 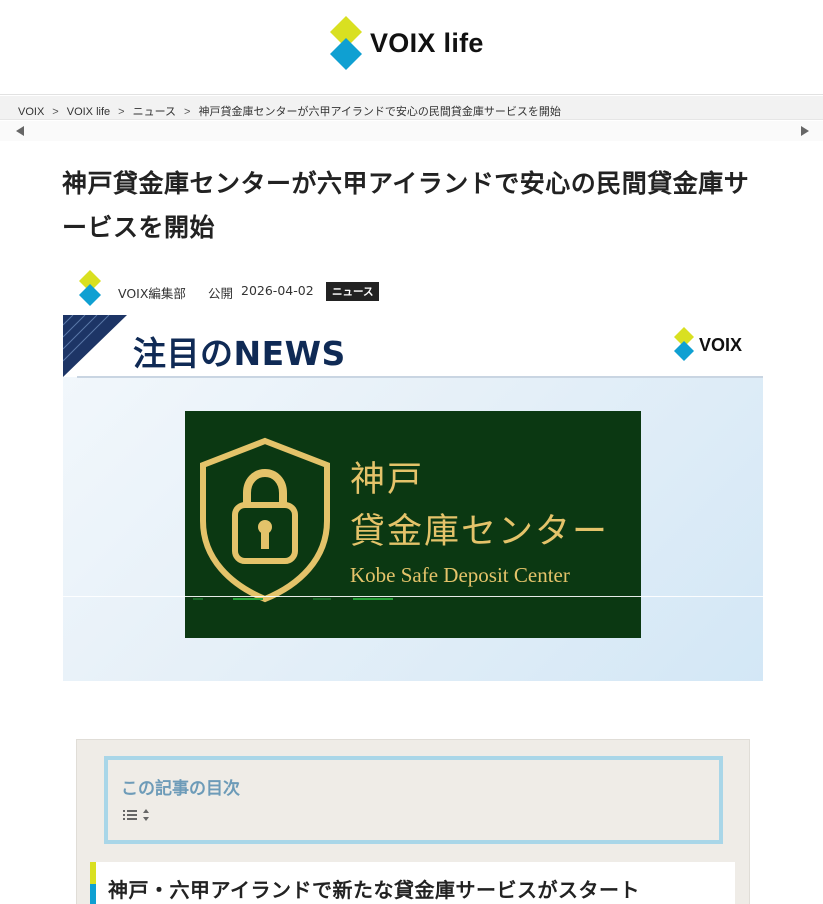 I want to click on heading-accent-blue, so click(x=93, y=894).